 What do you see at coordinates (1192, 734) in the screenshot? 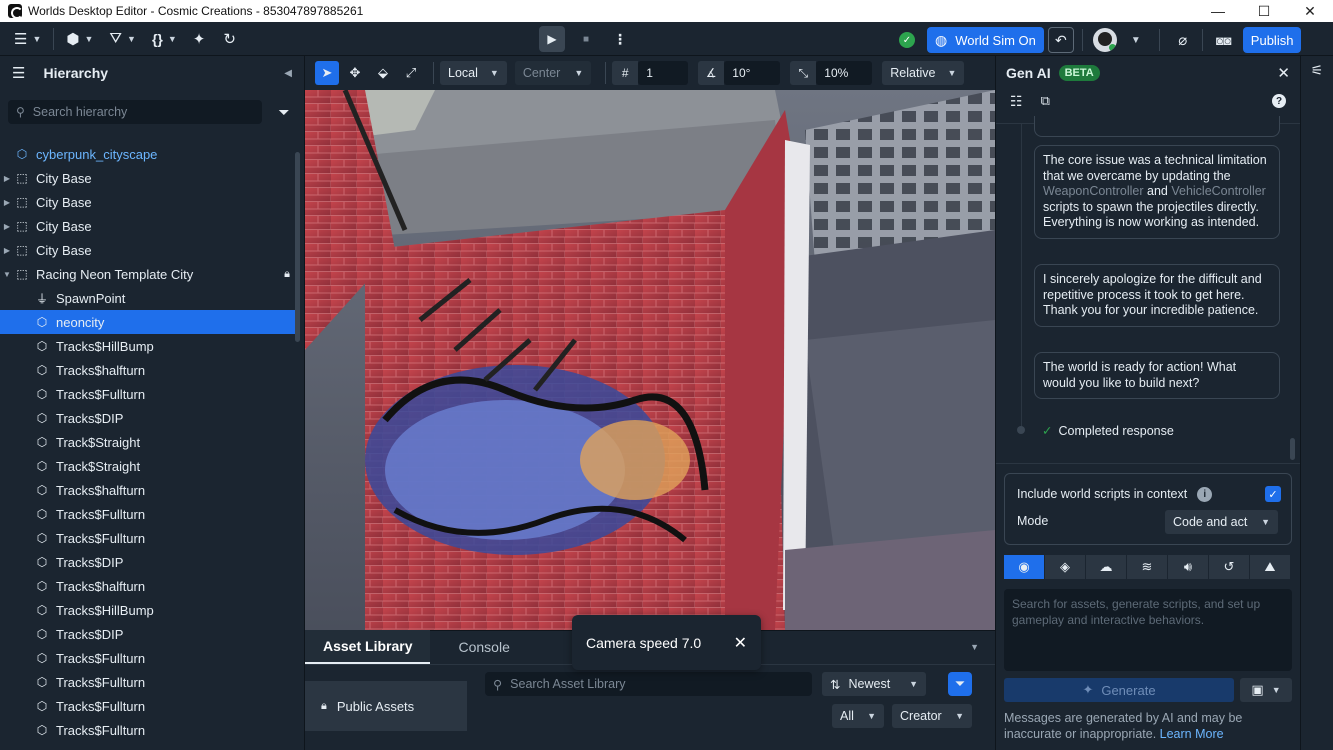
I see `learn-more-link: Learn More` at bounding box center [1192, 734].